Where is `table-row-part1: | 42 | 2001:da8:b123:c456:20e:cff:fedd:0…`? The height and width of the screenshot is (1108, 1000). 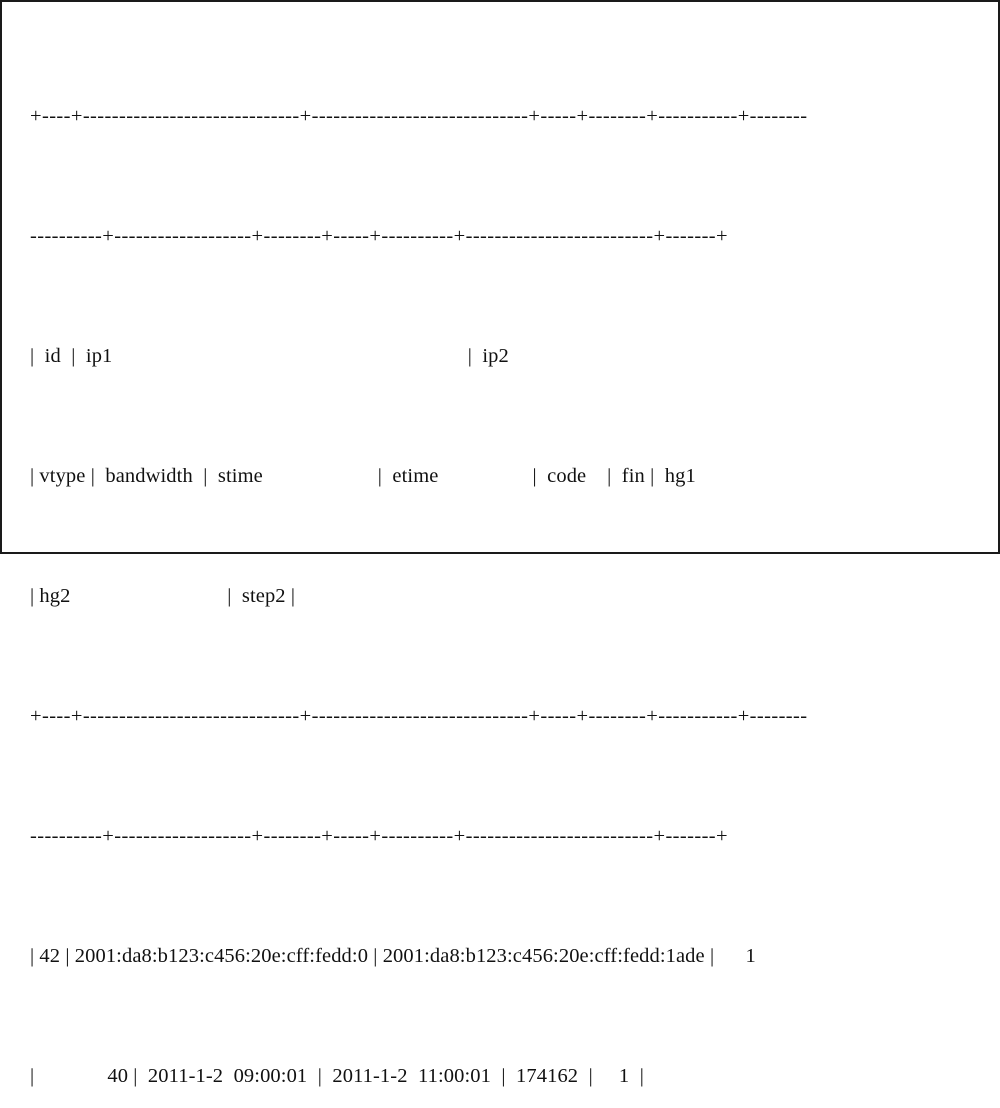
table-row-part1: | 42 | 2001:da8:b123:c456:20e:cff:fedd:0… is located at coordinates (393, 956).